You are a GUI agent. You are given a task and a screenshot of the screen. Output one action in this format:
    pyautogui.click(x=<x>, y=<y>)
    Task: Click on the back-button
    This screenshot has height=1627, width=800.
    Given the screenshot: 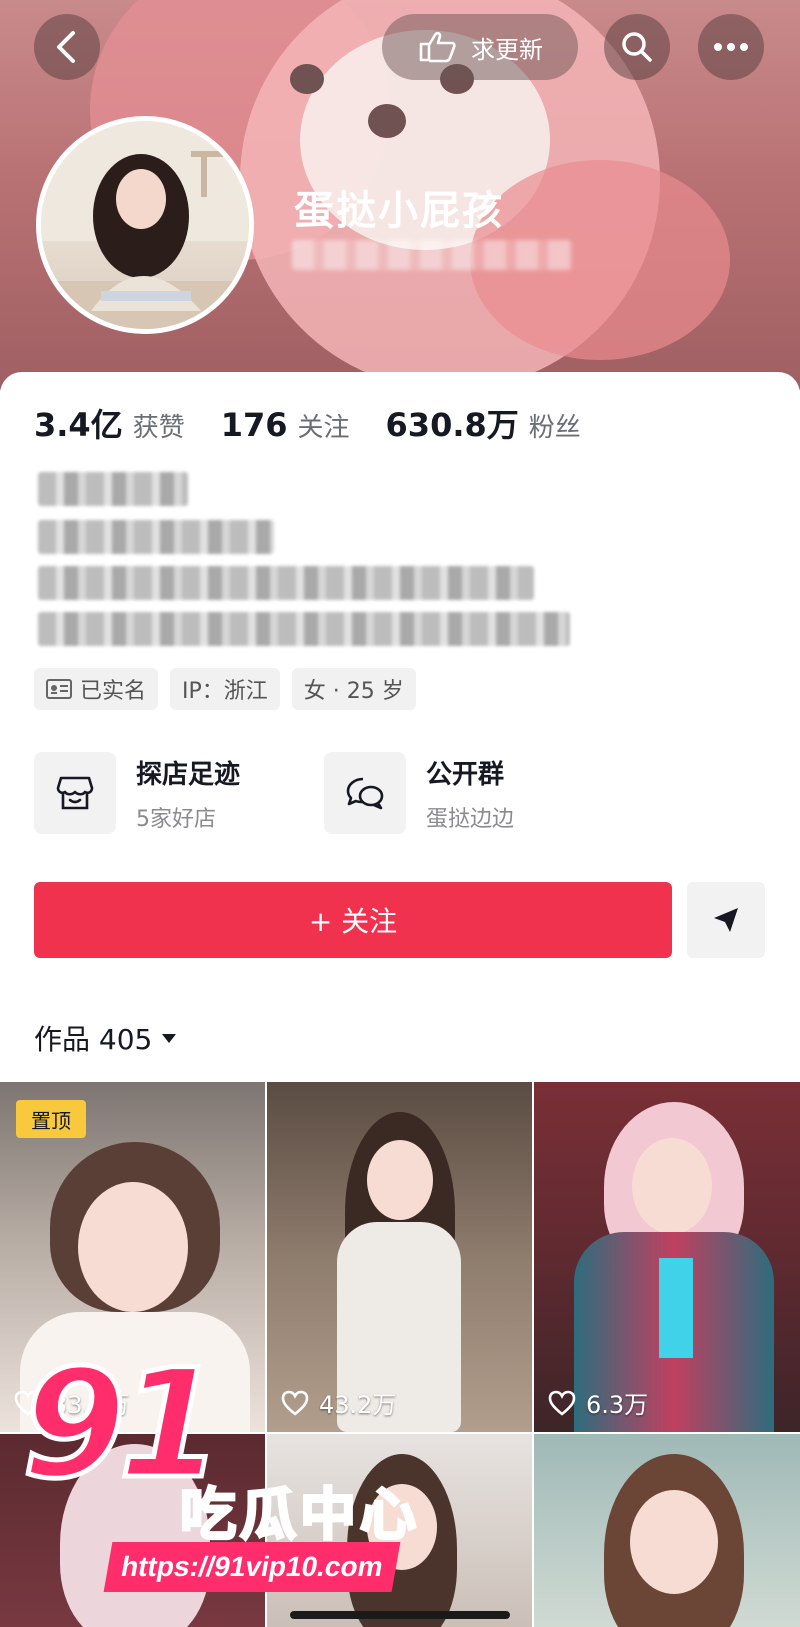 What is the action you would take?
    pyautogui.click(x=67, y=47)
    